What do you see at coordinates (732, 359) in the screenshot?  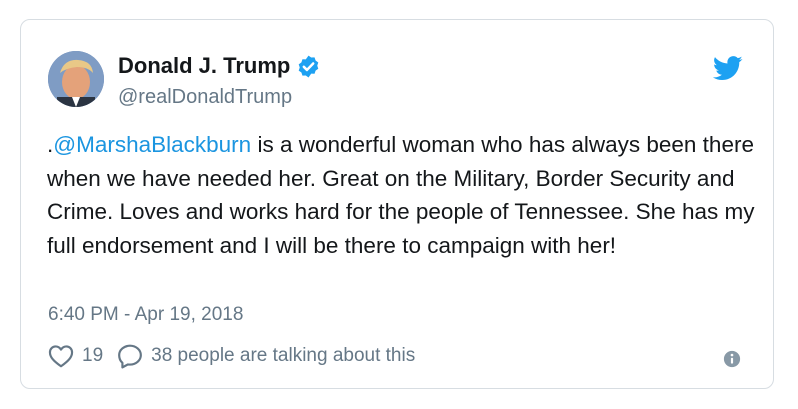 I see `info-icon` at bounding box center [732, 359].